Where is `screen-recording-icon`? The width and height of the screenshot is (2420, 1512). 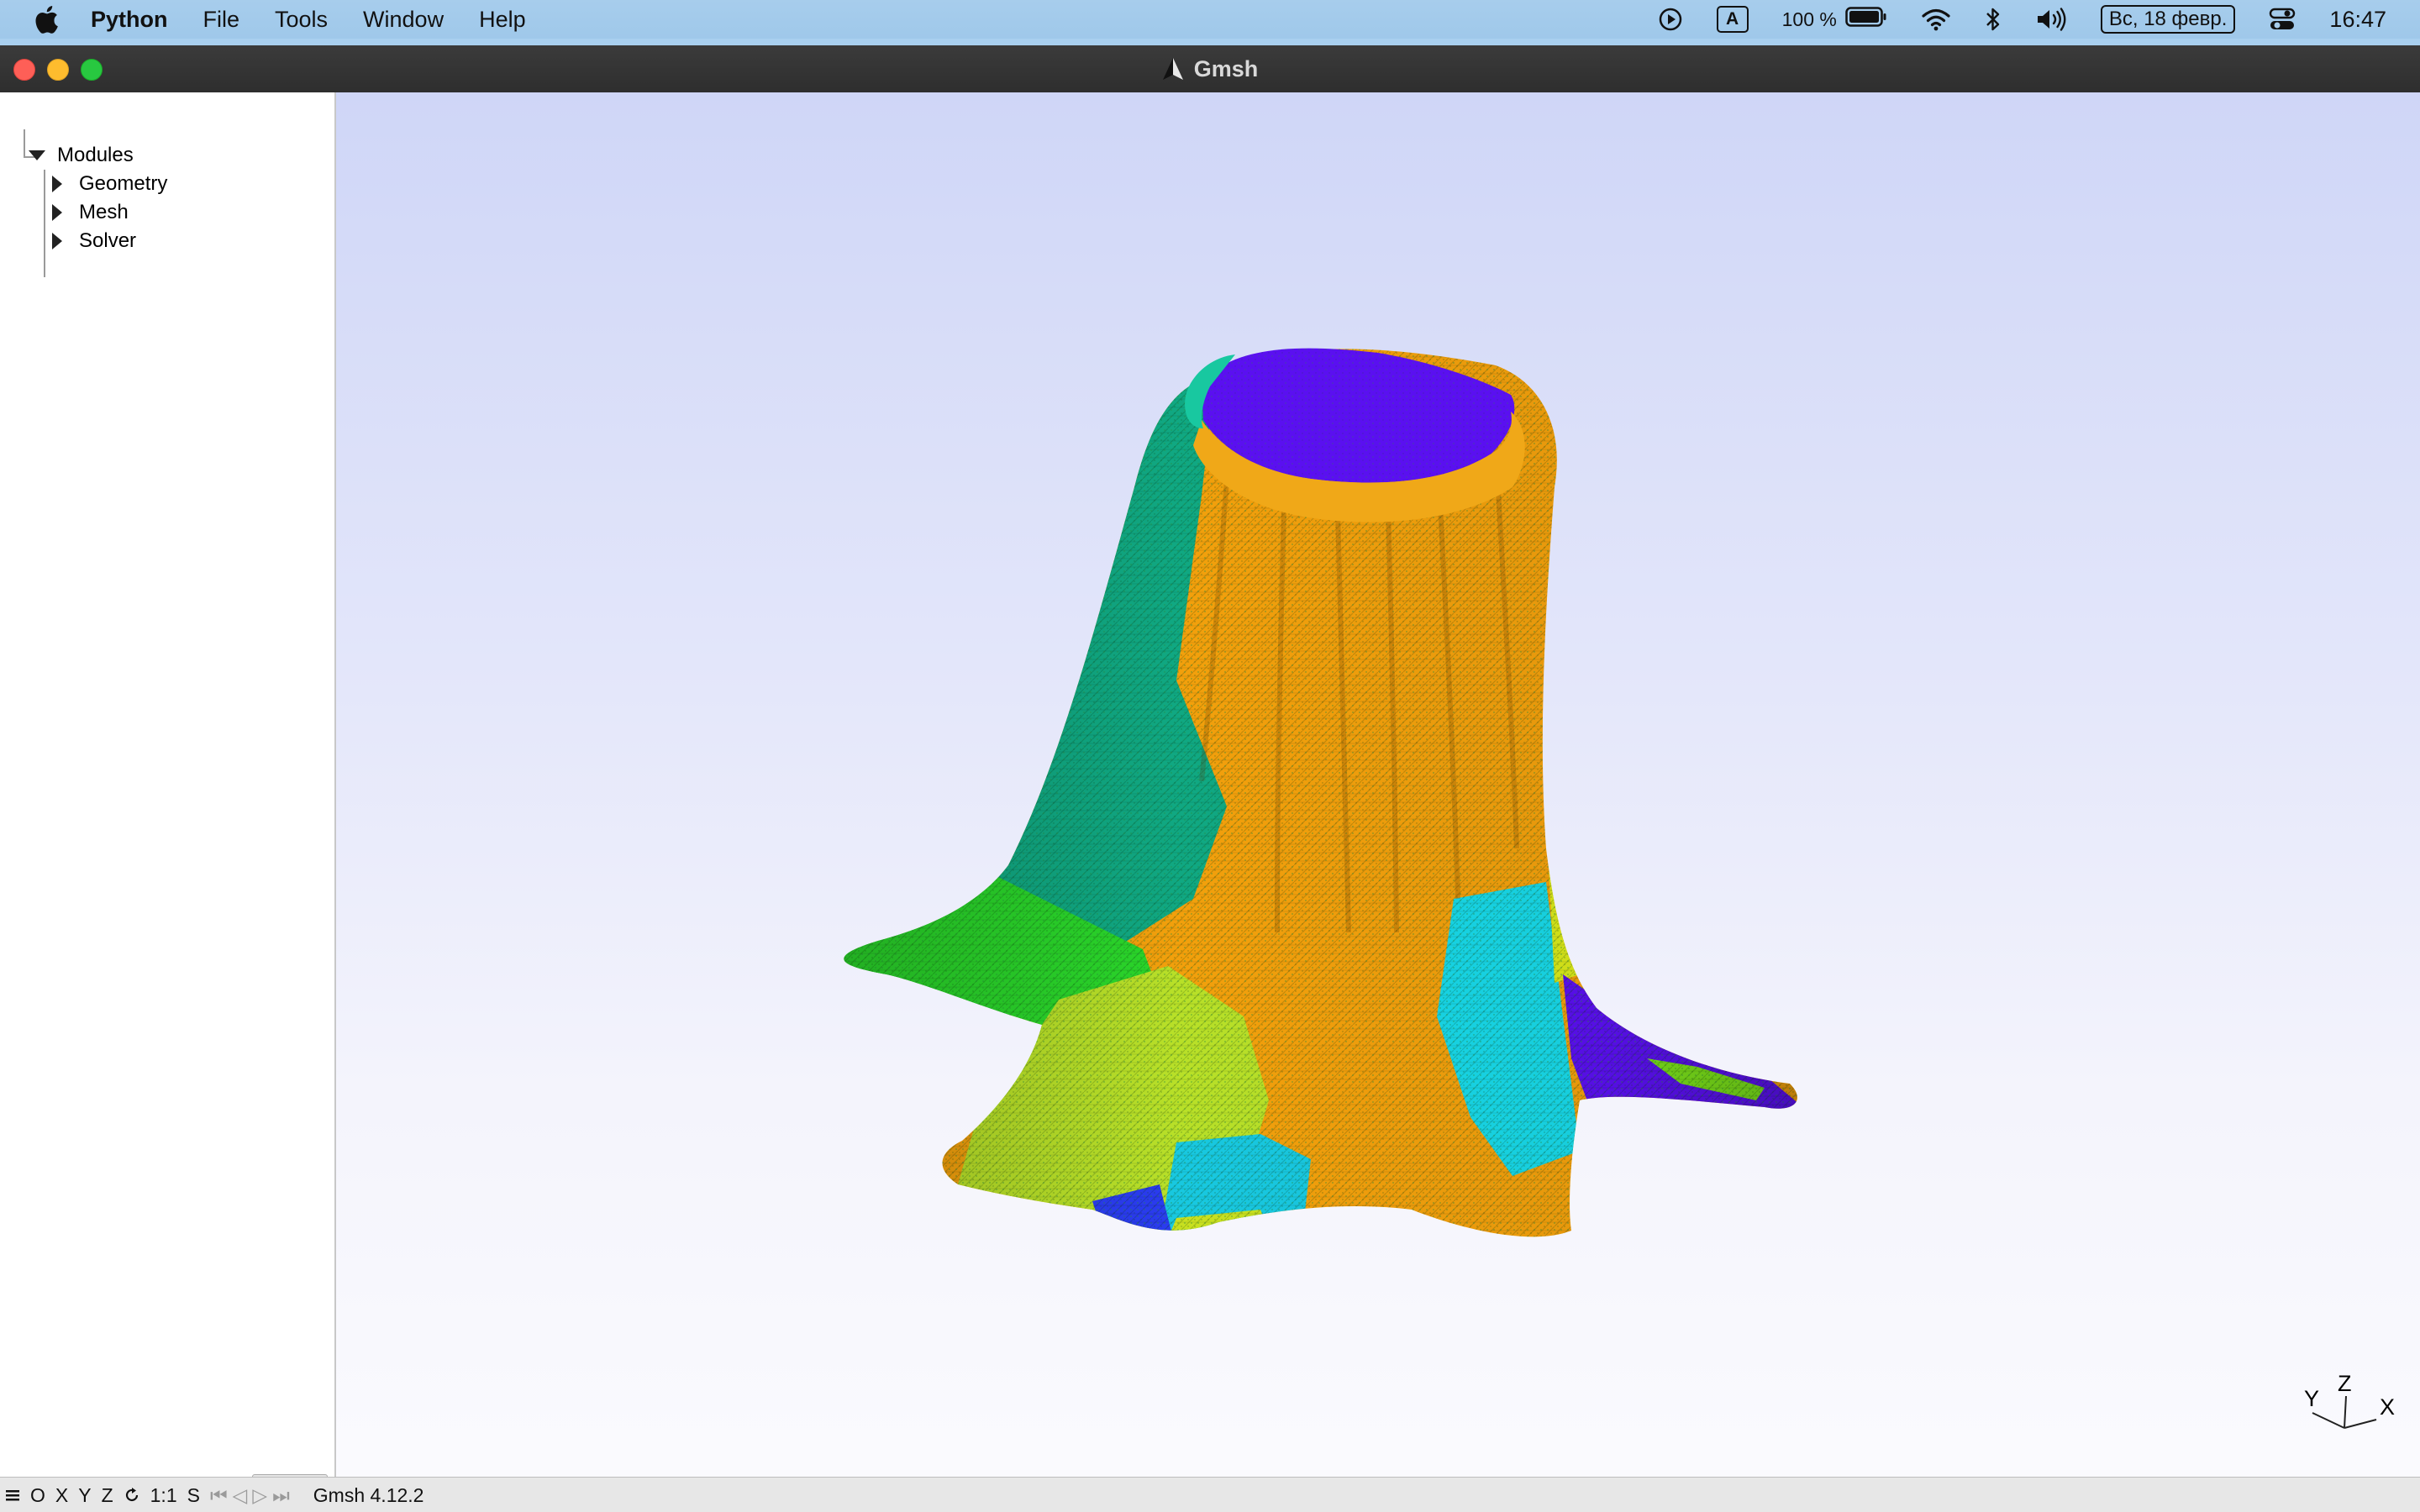
screen-recording-icon is located at coordinates (1670, 19).